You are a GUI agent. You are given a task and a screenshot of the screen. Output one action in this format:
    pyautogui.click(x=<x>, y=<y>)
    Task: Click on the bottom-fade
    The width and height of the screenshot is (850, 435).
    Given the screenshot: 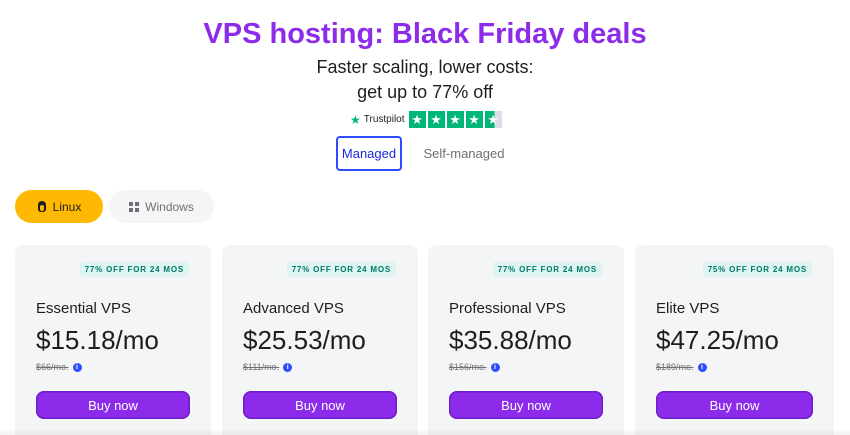 What is the action you would take?
    pyautogui.click(x=425, y=431)
    